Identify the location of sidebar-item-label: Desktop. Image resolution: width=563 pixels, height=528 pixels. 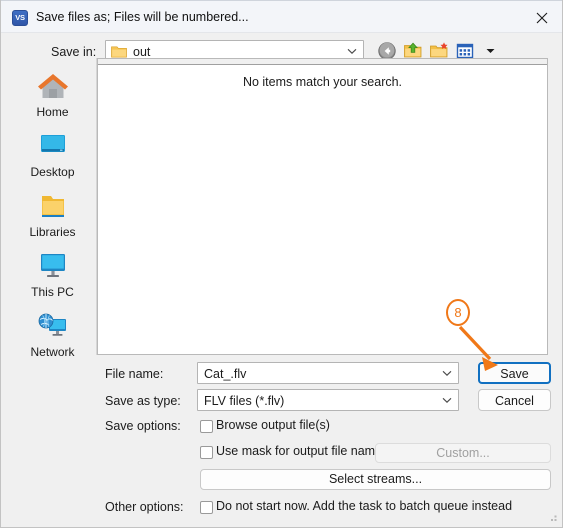
(52, 172).